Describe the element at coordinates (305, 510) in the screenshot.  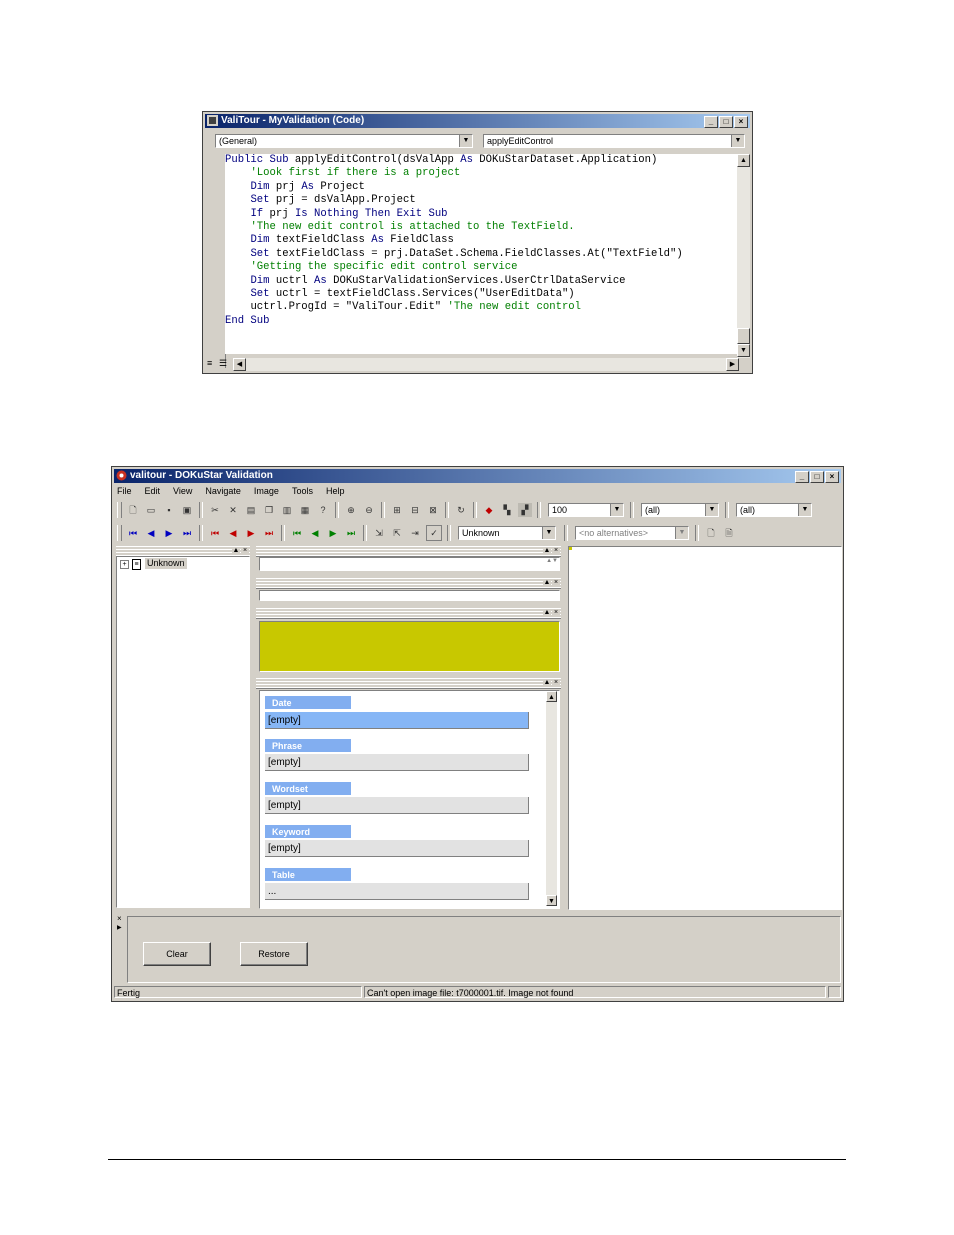
I see `print-icon: ▦` at that location.